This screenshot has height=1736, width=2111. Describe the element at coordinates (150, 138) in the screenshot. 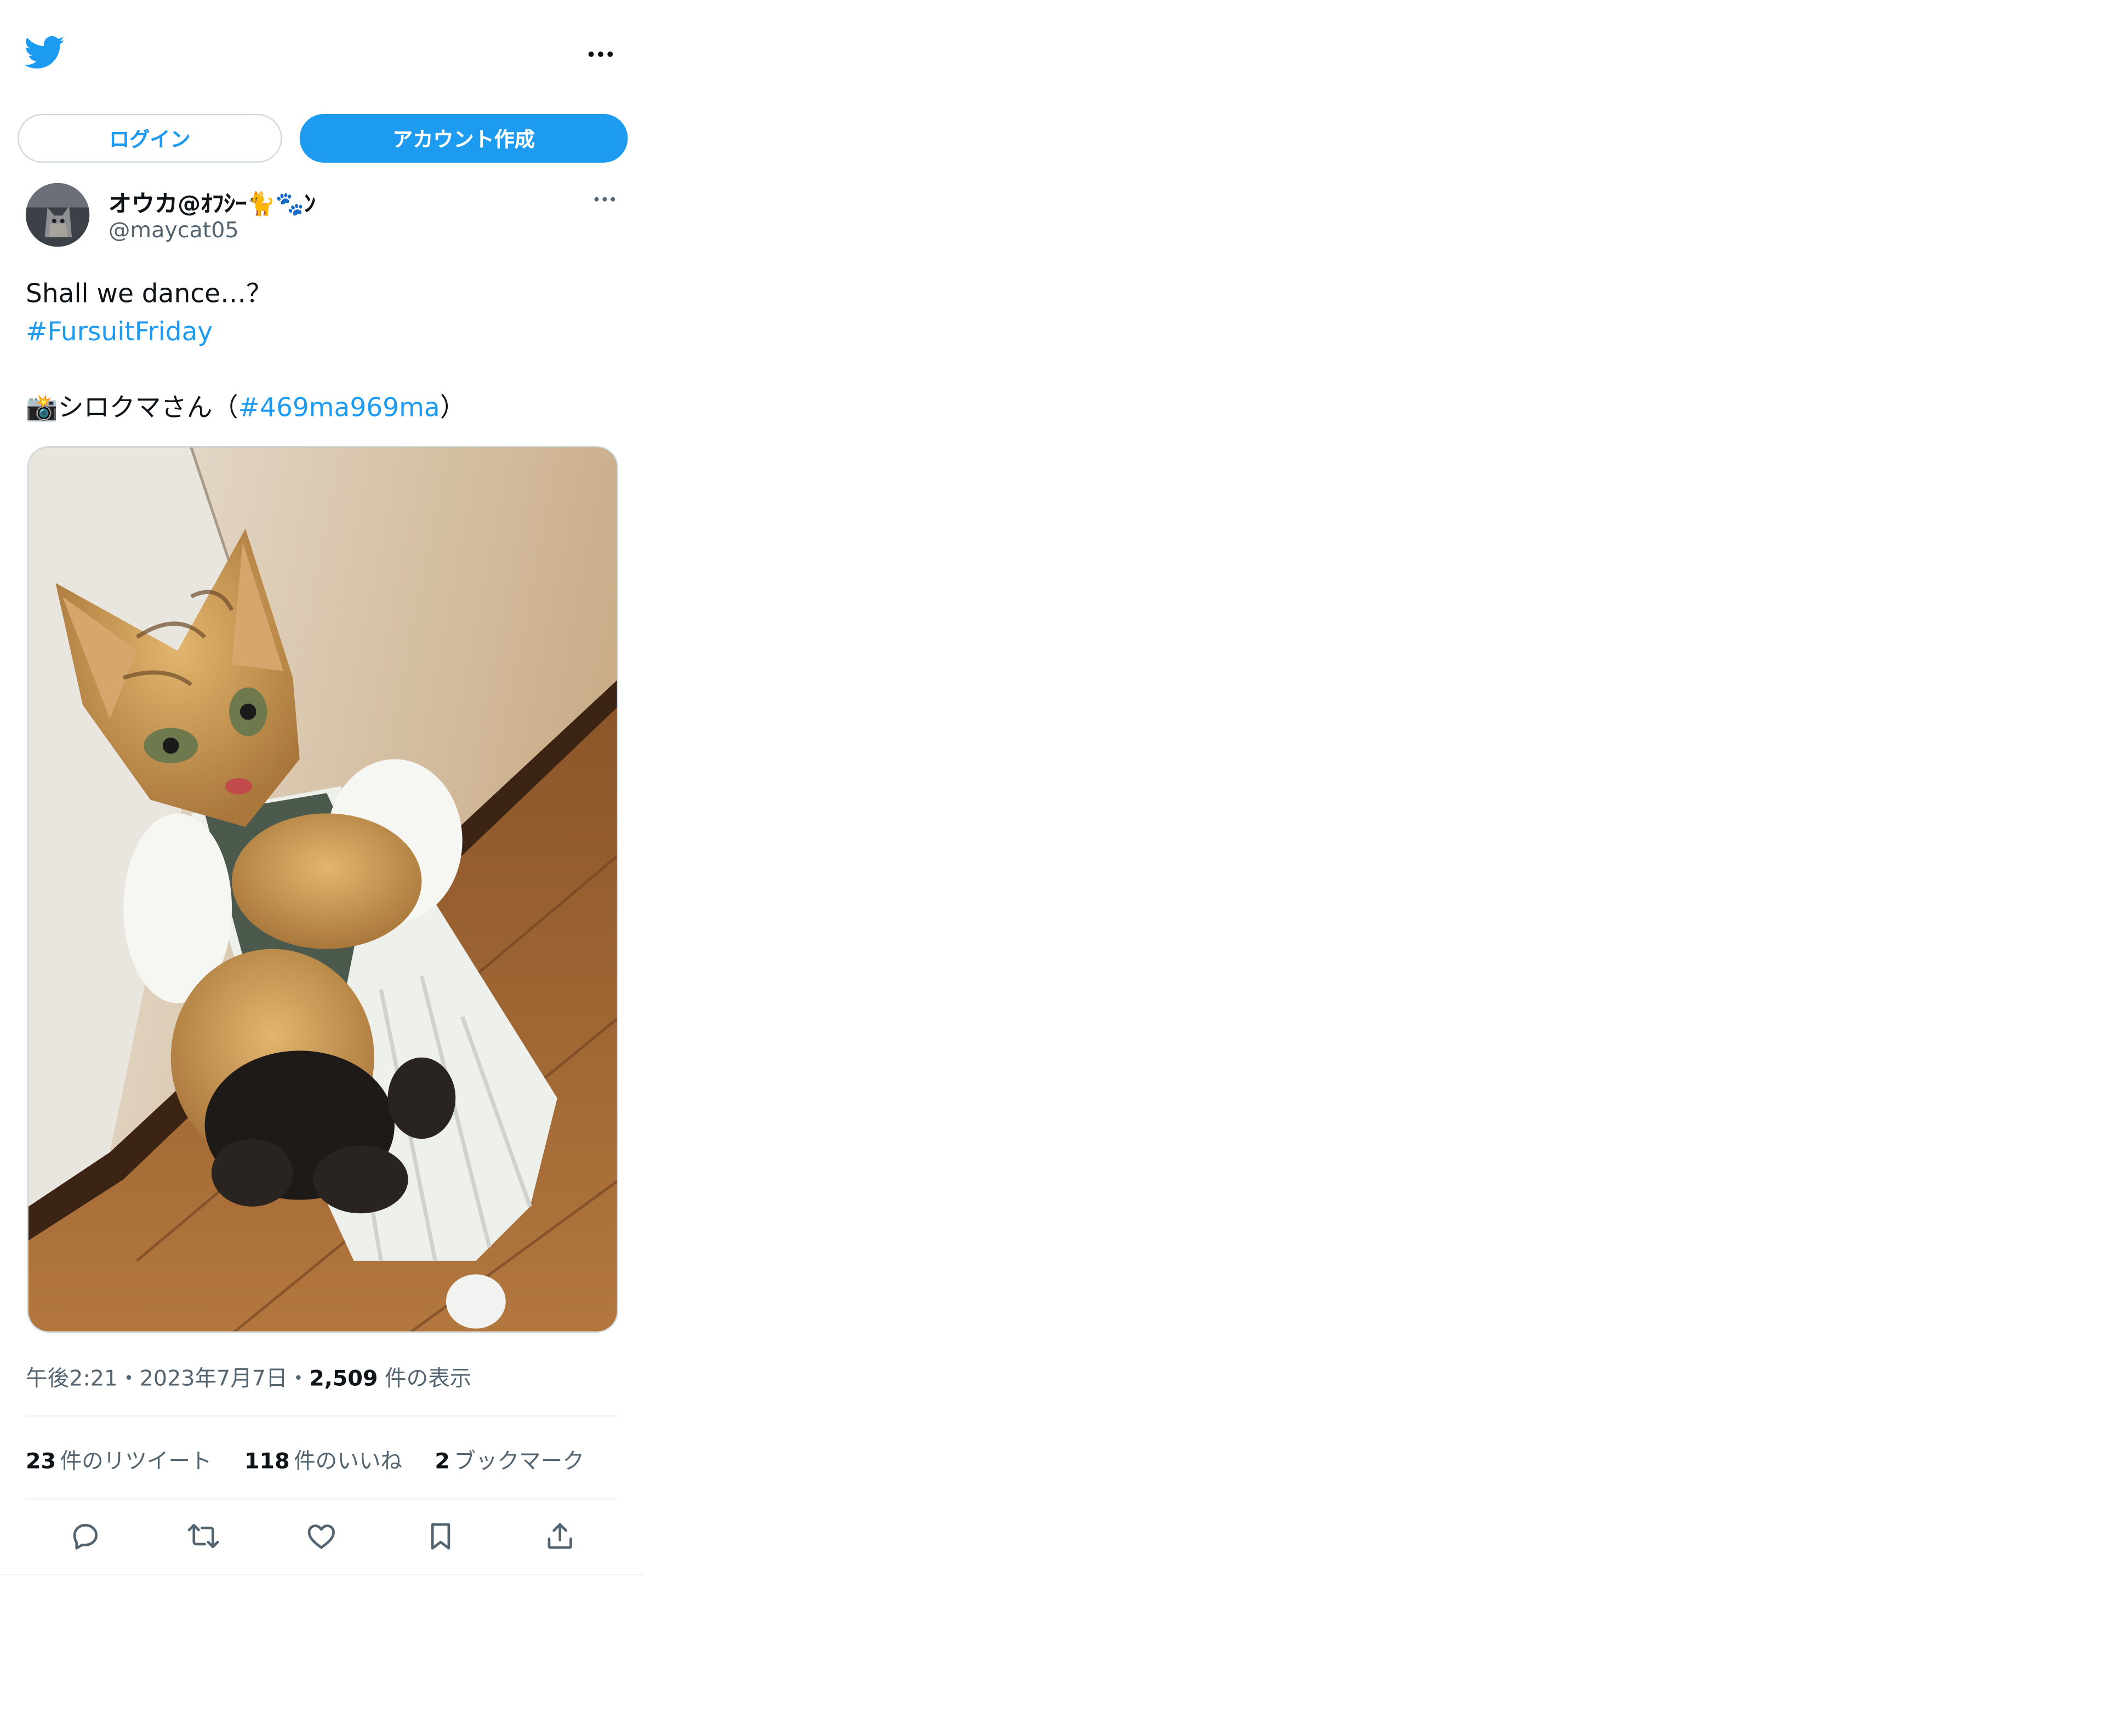

I see `login-button: ログイン` at that location.